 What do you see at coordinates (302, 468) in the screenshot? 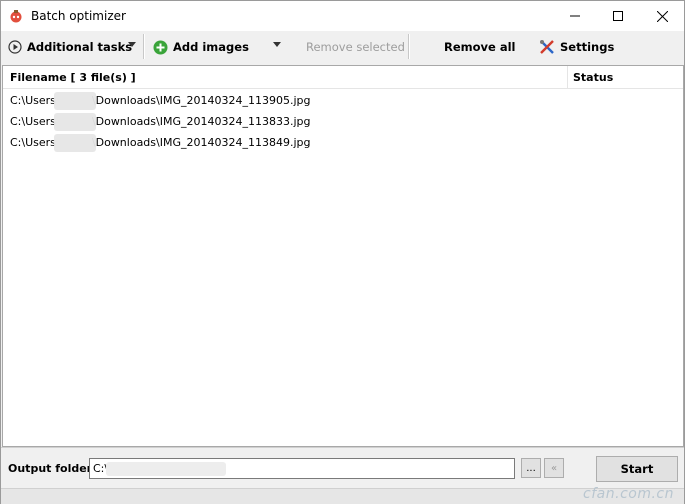
I see `output-folder-input: C:\` at bounding box center [302, 468].